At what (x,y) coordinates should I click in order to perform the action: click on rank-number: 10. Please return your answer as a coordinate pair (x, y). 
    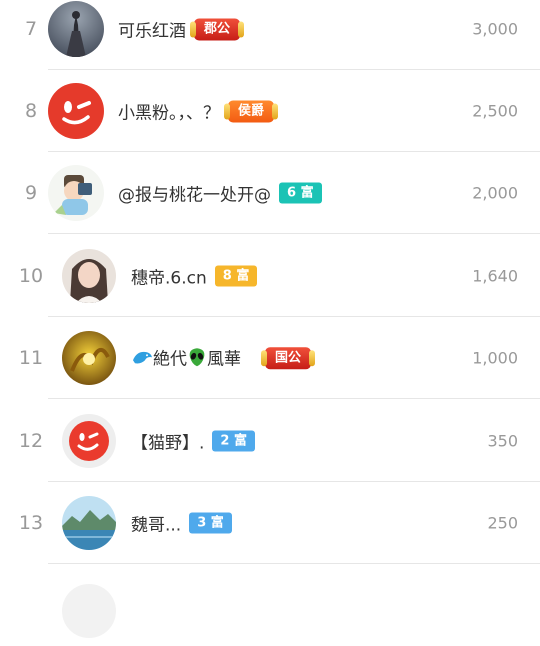
    Looking at the image, I should click on (31, 276).